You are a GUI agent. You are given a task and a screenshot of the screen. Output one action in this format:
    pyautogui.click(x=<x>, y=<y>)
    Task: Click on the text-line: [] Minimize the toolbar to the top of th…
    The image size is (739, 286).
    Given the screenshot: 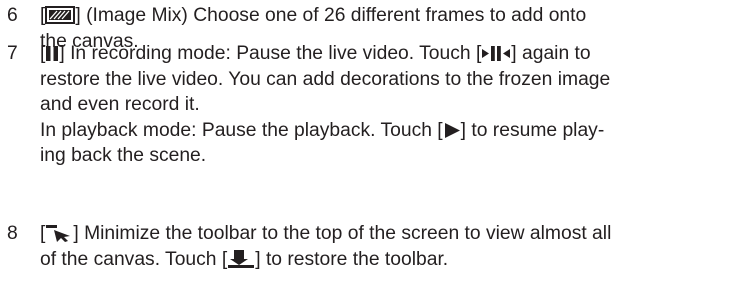 What is the action you would take?
    pyautogui.click(x=326, y=233)
    